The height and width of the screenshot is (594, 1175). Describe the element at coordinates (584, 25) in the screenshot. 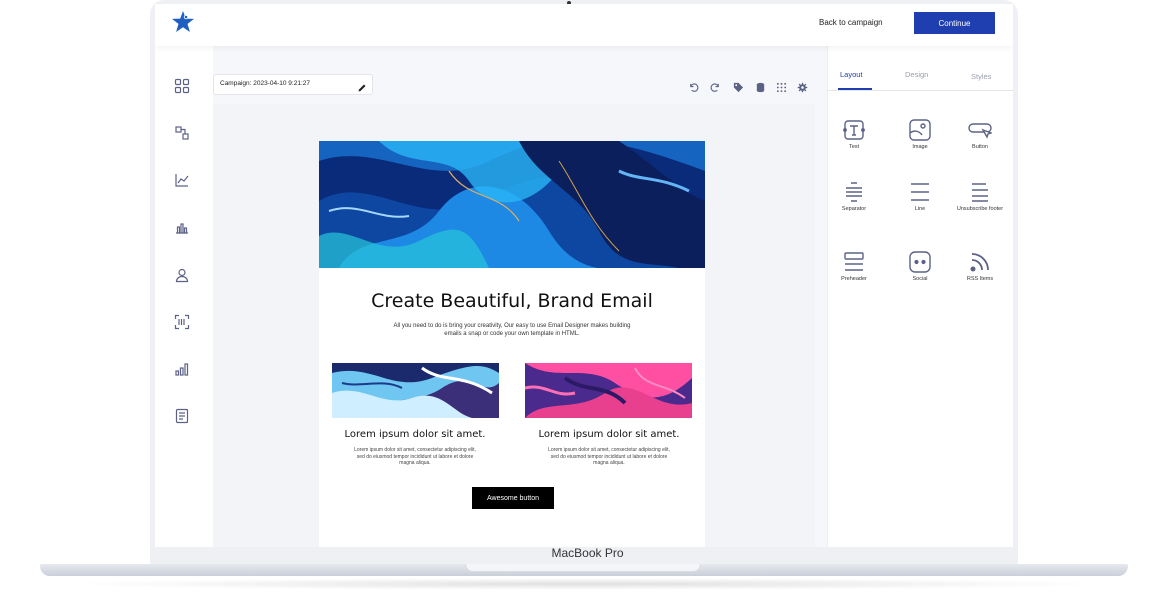

I see `top-bar: Back to campaign Continue` at that location.